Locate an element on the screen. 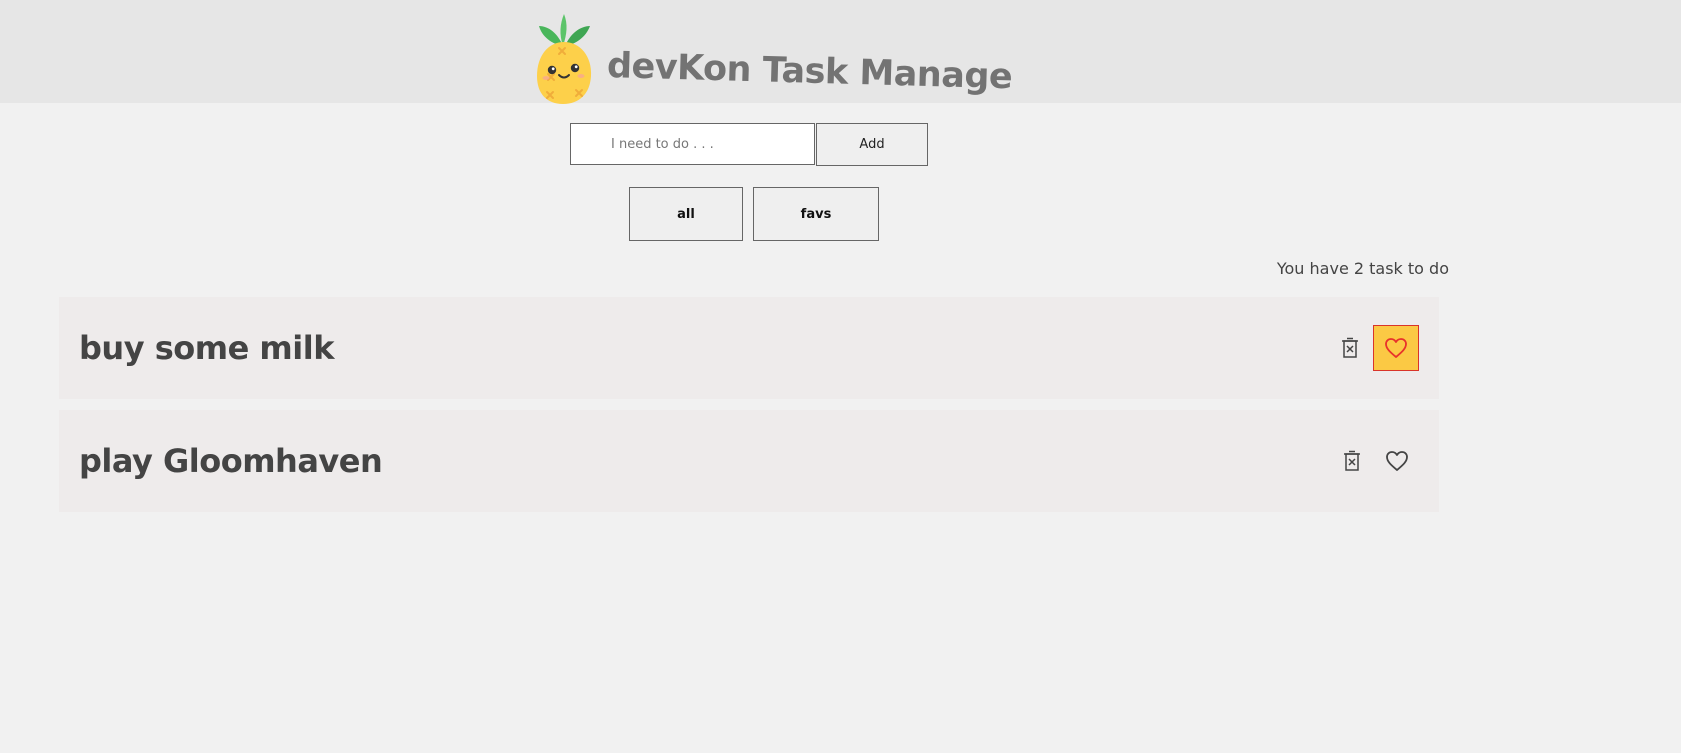 The width and height of the screenshot is (1681, 753). task-title: play Gloomhaven is located at coordinates (231, 461).